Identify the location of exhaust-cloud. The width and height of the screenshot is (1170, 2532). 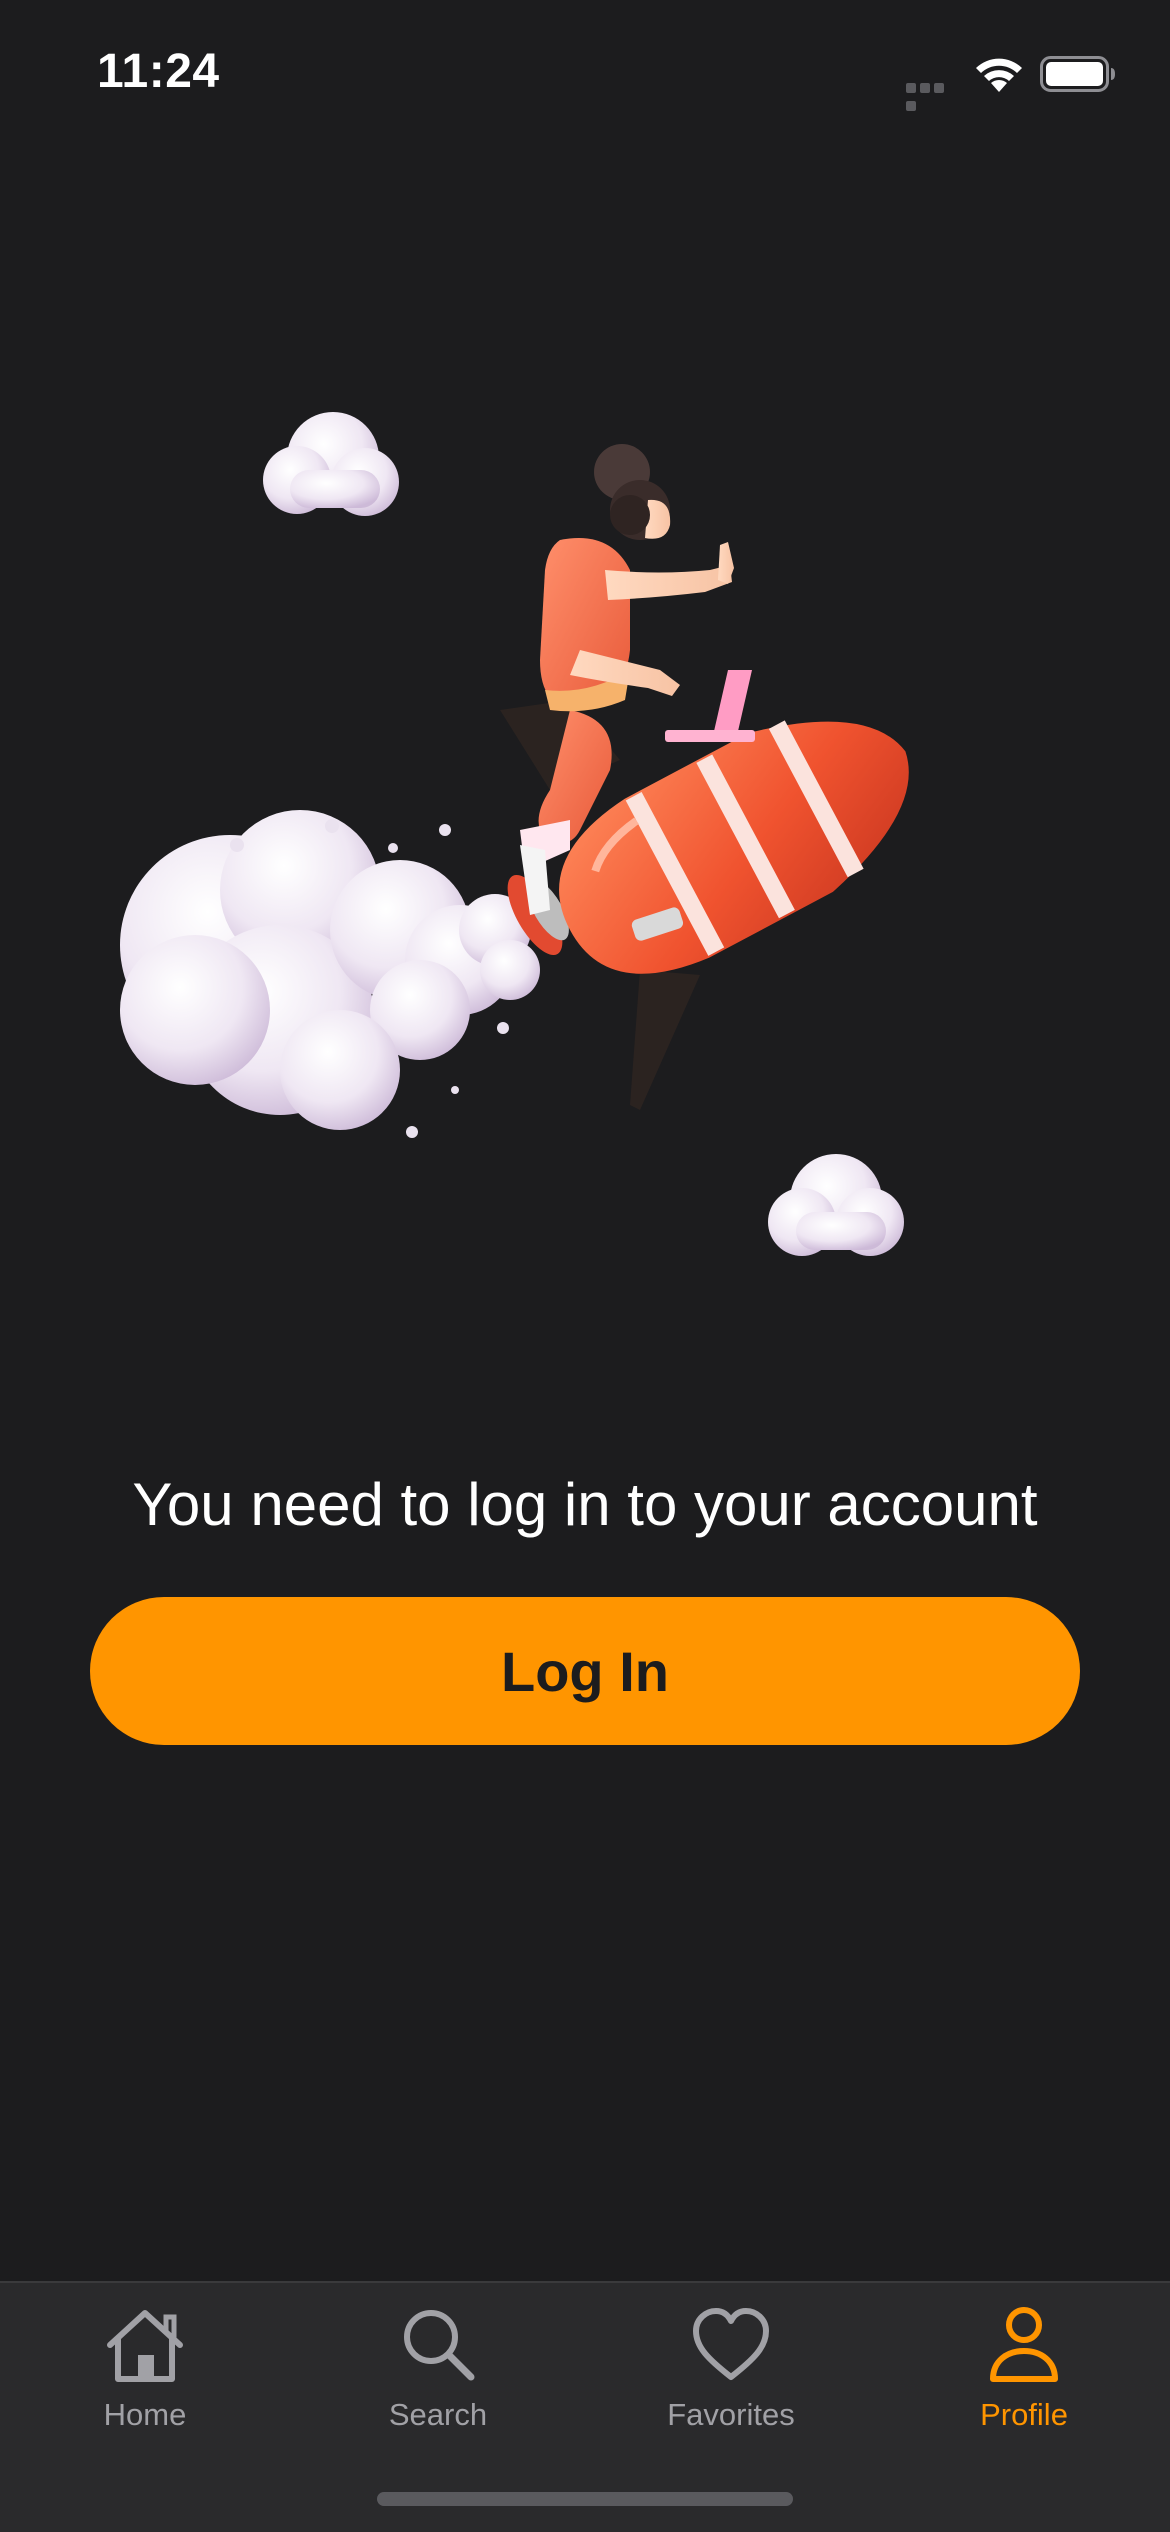
(330, 970).